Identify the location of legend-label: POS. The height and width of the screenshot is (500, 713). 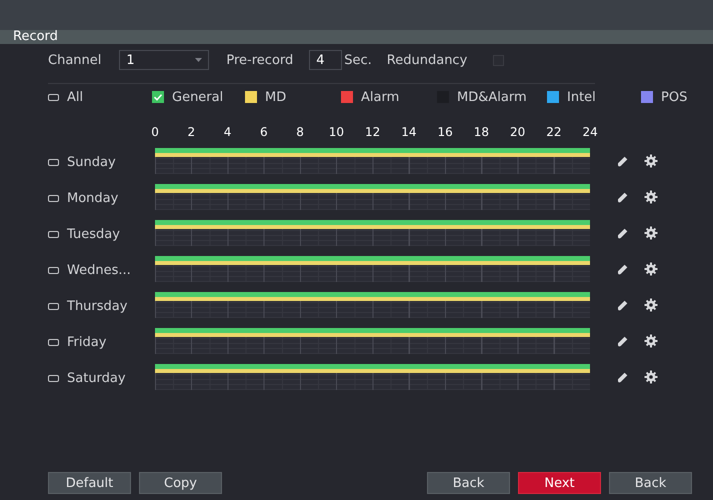
(674, 97).